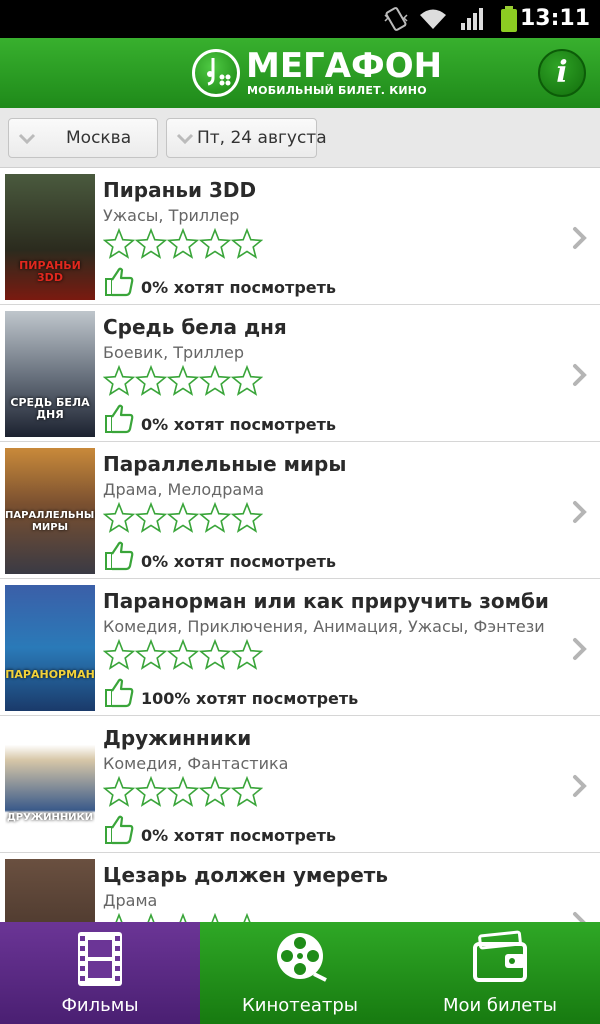 Image resolution: width=600 pixels, height=1024 pixels. I want to click on poster-title: СРЕДЬ БЕЛА ДНЯ, so click(50, 408).